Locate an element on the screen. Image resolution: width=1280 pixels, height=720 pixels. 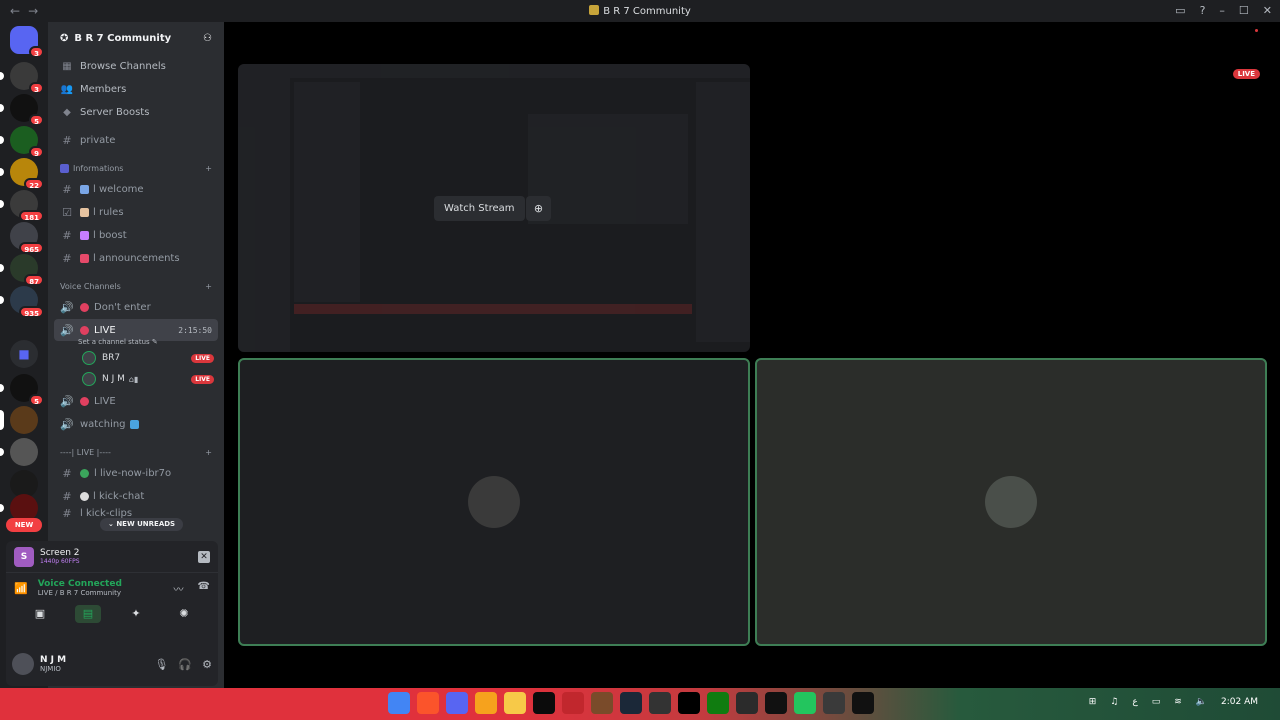
wave-emoji-icon is located at coordinates (84, 189).